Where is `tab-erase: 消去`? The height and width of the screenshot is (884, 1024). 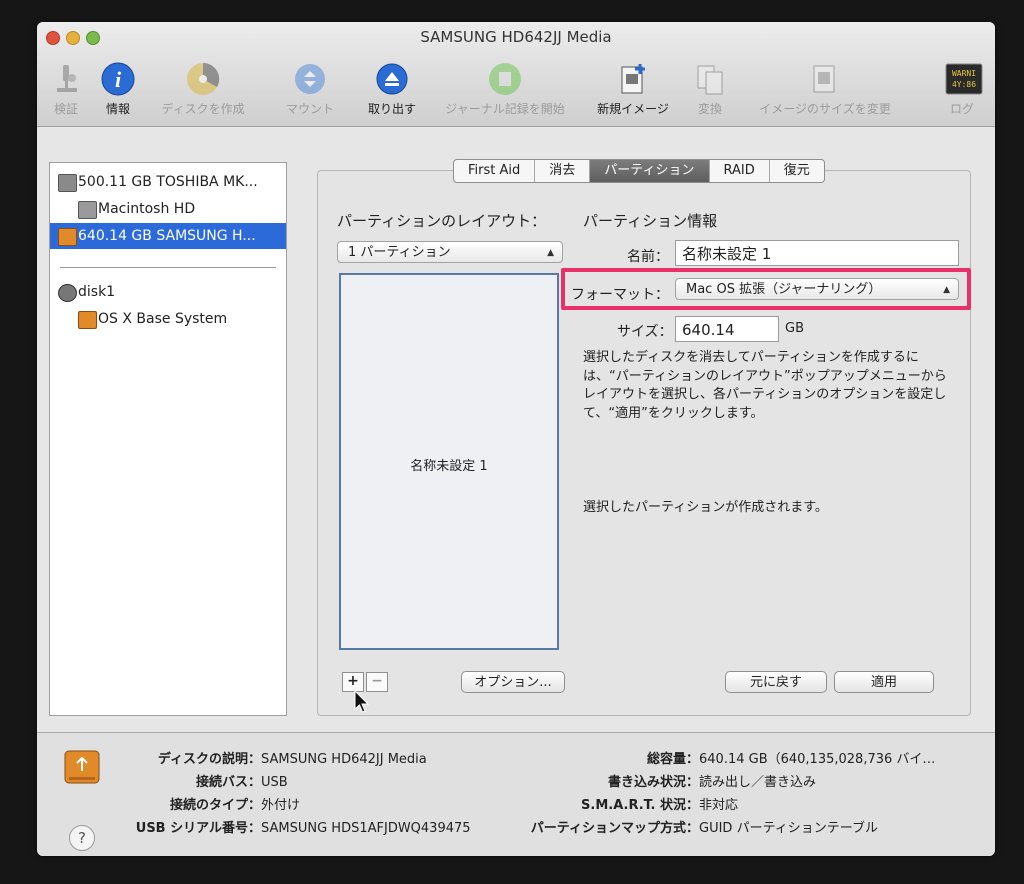 tab-erase: 消去 is located at coordinates (563, 171).